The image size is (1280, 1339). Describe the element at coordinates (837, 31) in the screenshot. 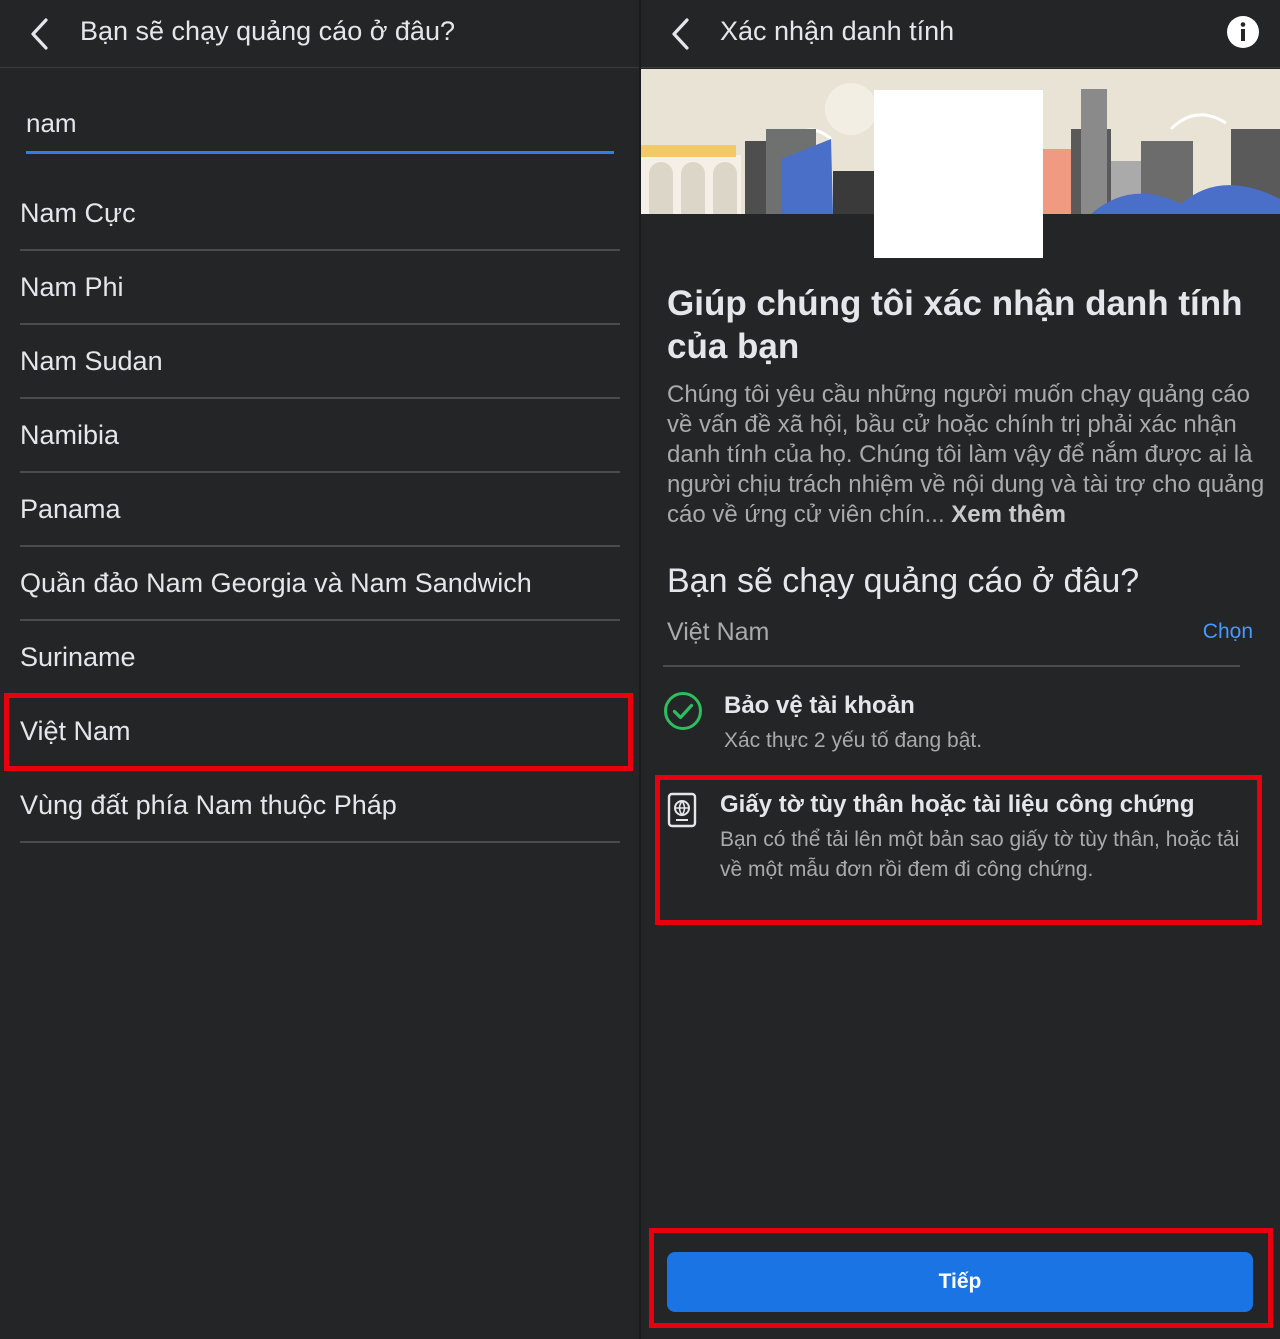

I see `page-title: Xác nhận danh tính` at that location.